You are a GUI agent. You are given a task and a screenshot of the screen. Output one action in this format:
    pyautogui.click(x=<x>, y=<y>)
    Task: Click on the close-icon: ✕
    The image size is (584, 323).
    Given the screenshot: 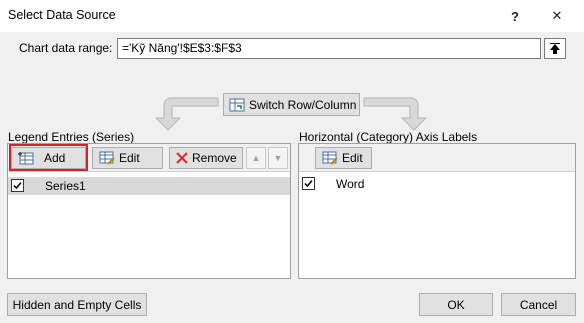 What is the action you would take?
    pyautogui.click(x=557, y=15)
    